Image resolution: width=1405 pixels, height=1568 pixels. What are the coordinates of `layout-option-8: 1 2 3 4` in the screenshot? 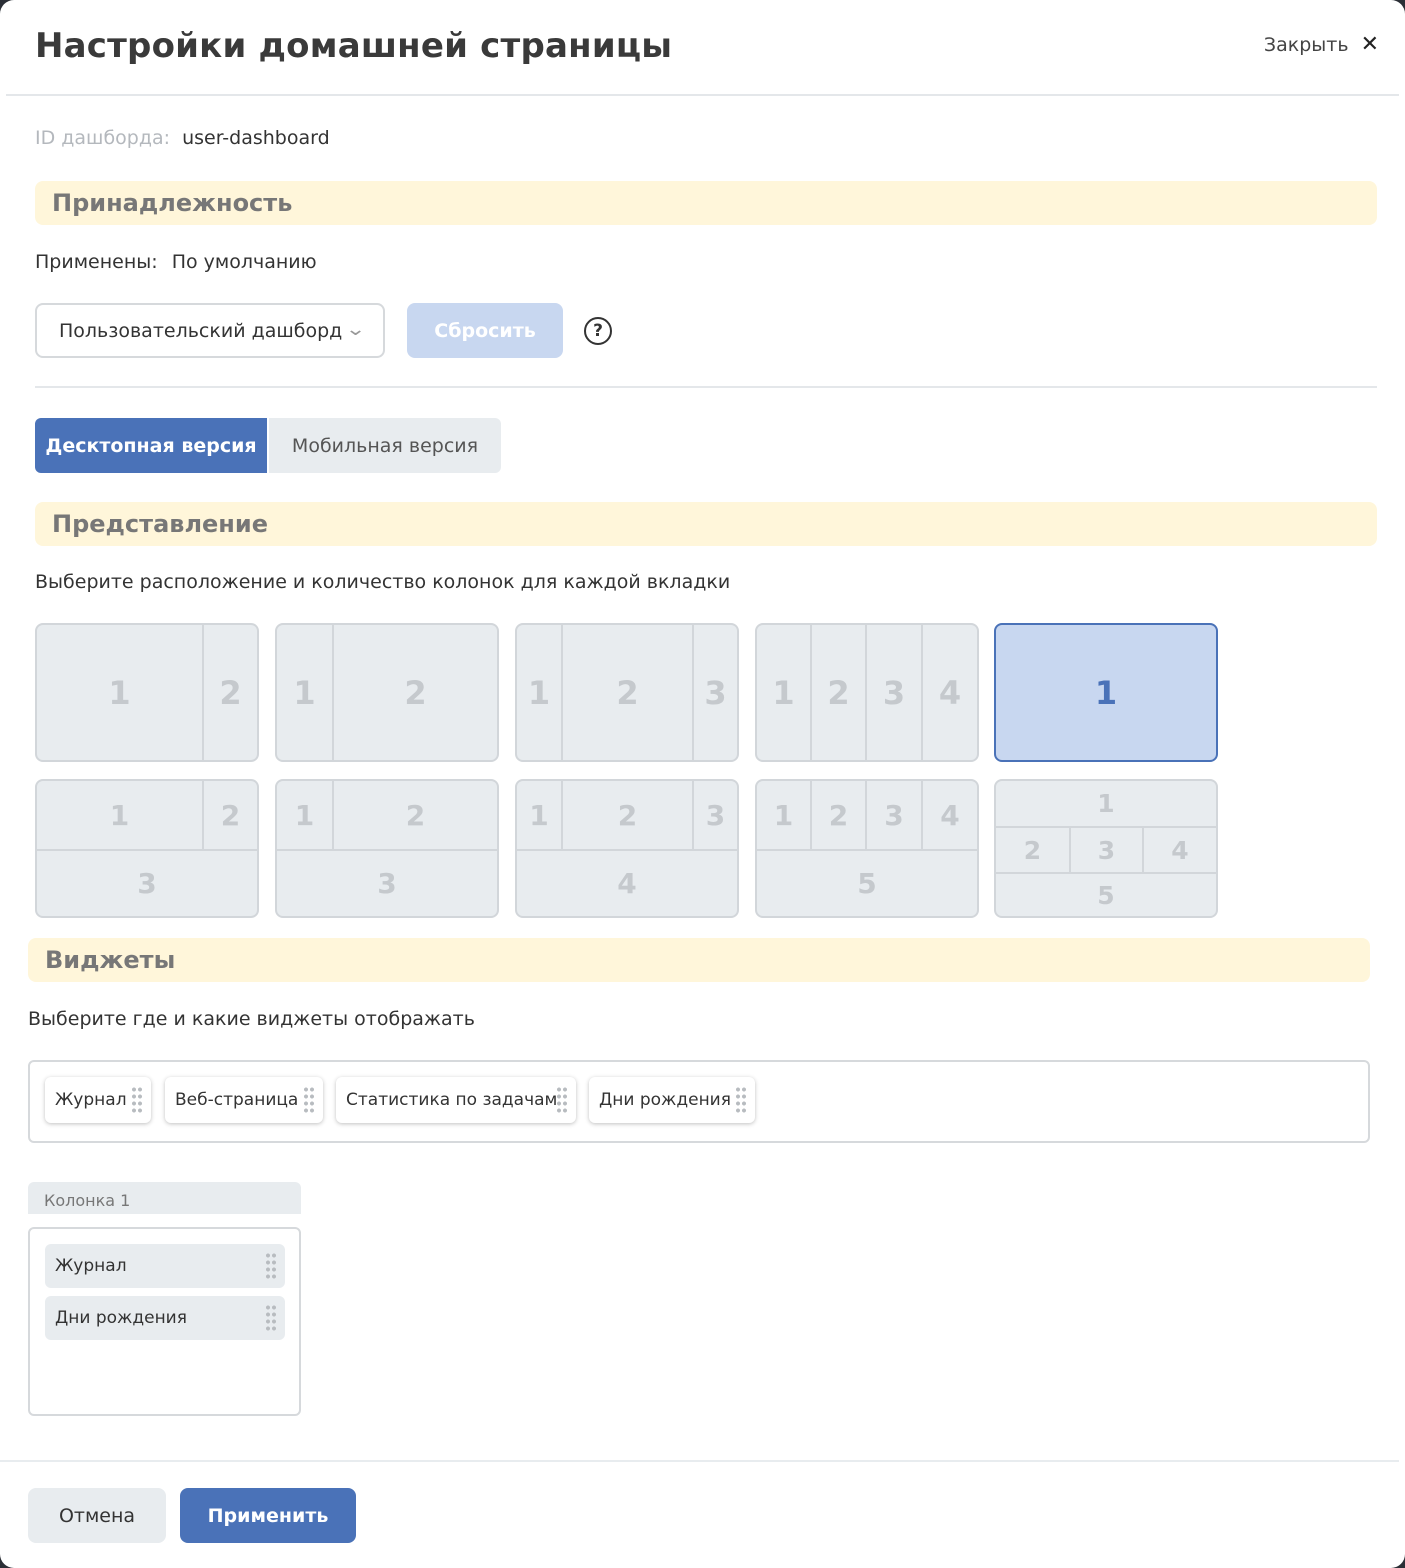 It's located at (627, 848).